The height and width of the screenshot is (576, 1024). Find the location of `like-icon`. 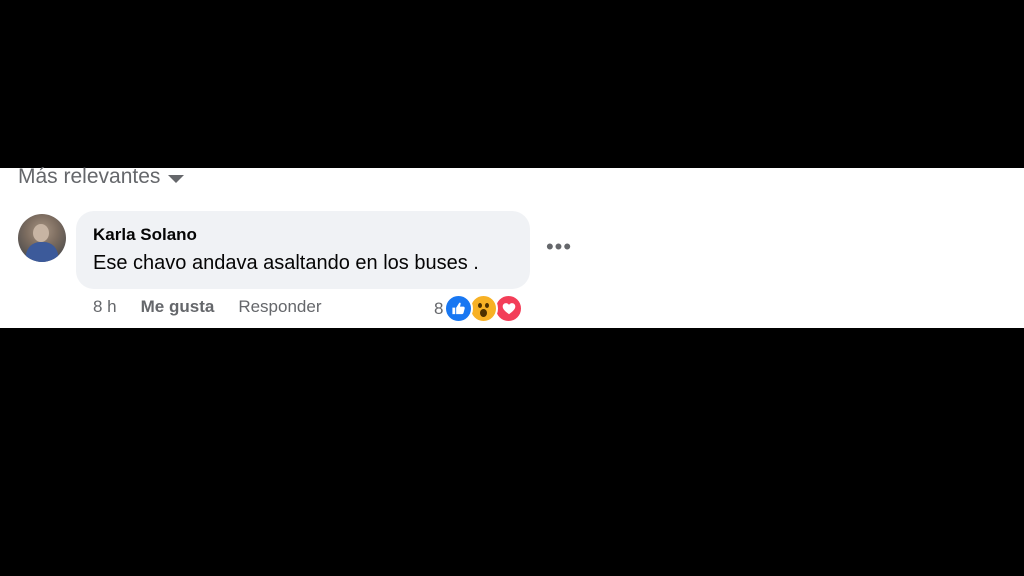

like-icon is located at coordinates (459, 308).